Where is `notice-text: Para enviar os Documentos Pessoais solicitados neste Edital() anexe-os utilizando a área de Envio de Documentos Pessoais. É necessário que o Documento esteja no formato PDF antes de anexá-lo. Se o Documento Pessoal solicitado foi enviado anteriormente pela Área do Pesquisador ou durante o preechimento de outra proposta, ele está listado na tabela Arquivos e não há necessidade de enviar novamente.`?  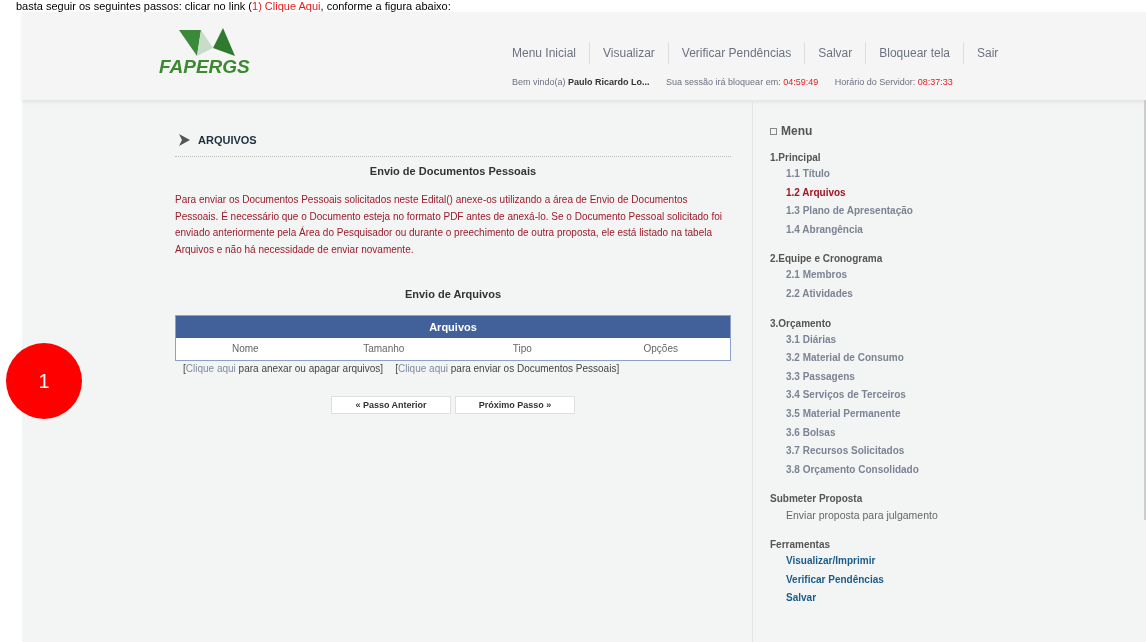 notice-text: Para enviar os Documentos Pessoais solicitados neste Edital() anexe-os utilizando a área de Envio de Documentos Pessoais. É necessário que o Documento esteja no formato PDF antes de anexá-lo. Se o Documento Pessoal solicitado foi enviado anteriormente pela Área do Pesquisador ou durante o preechimento de outra proposta, ele está listado na tabela Arquivos e não há necessidade de enviar novamente. is located at coordinates (449, 225).